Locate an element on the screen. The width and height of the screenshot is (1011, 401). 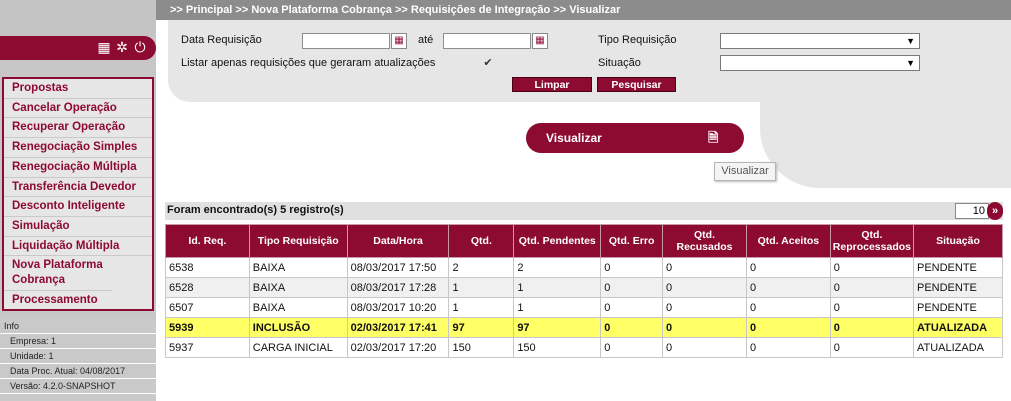
menu-item-simulacao: Simulação is located at coordinates (78, 227).